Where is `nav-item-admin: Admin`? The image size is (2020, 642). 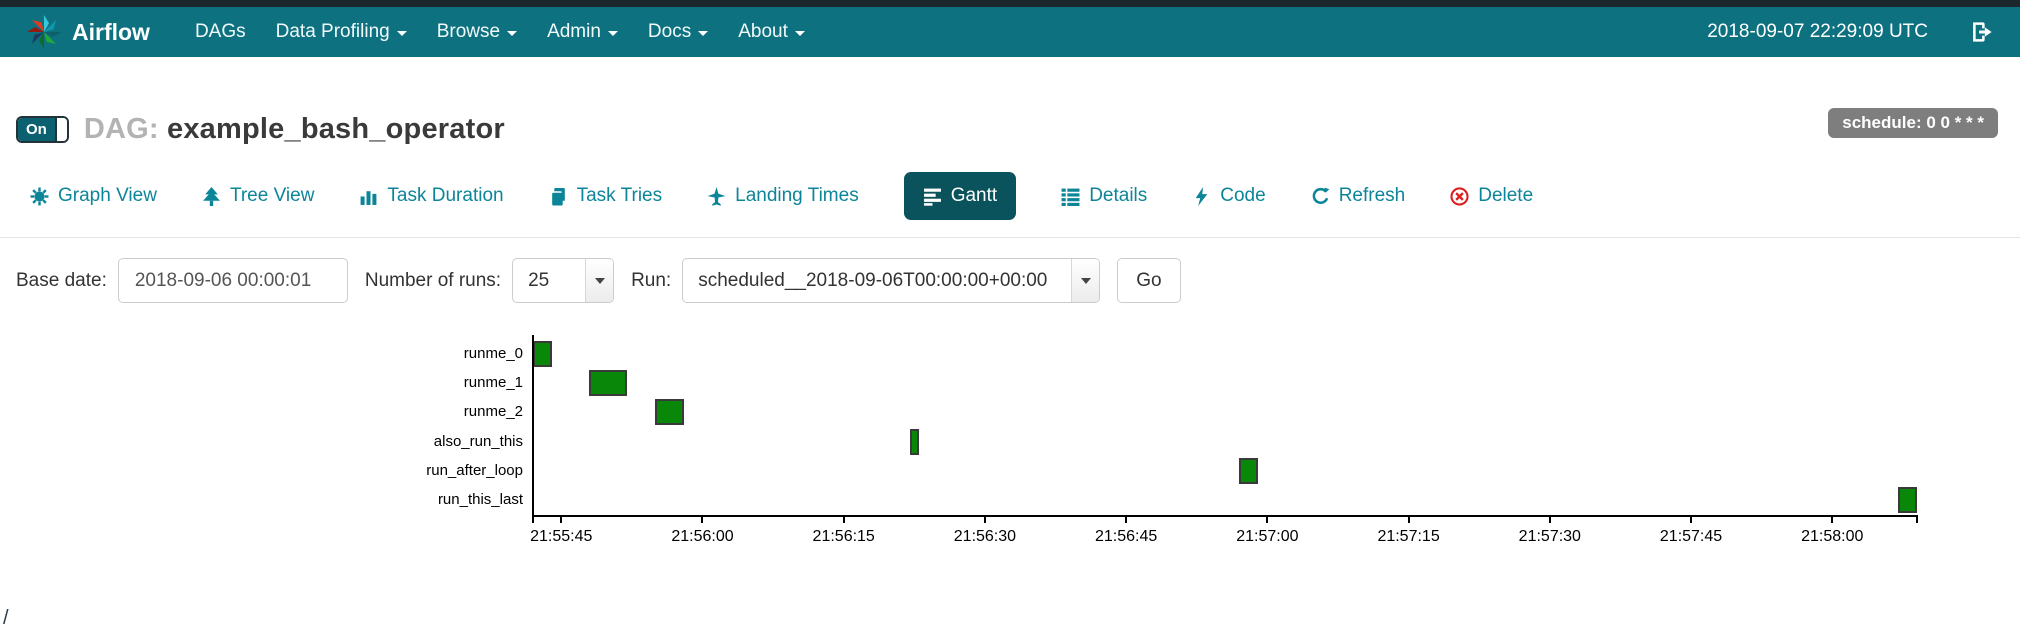 nav-item-admin: Admin is located at coordinates (582, 32).